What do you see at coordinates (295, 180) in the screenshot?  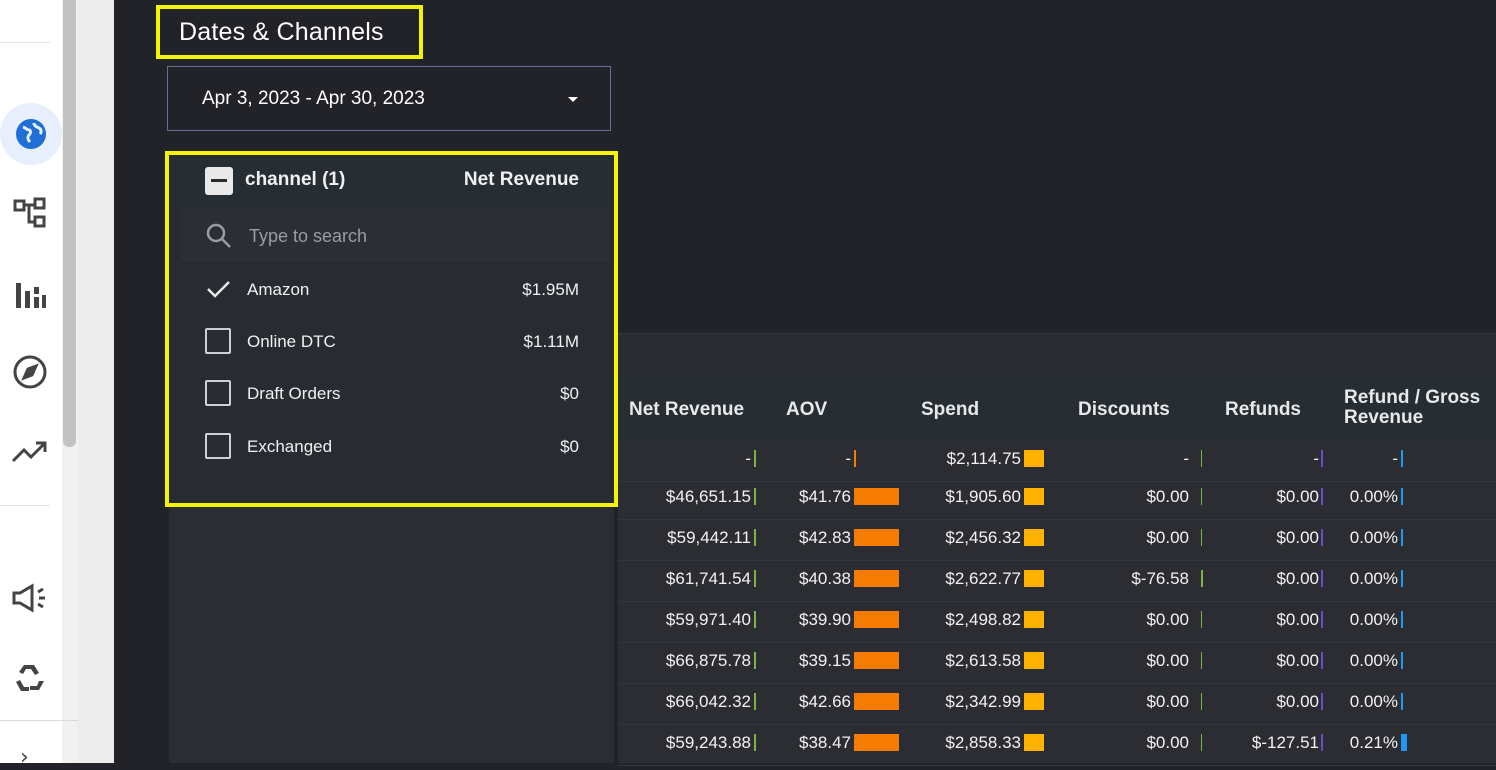 I see `channel-filter-label: channel (1)` at bounding box center [295, 180].